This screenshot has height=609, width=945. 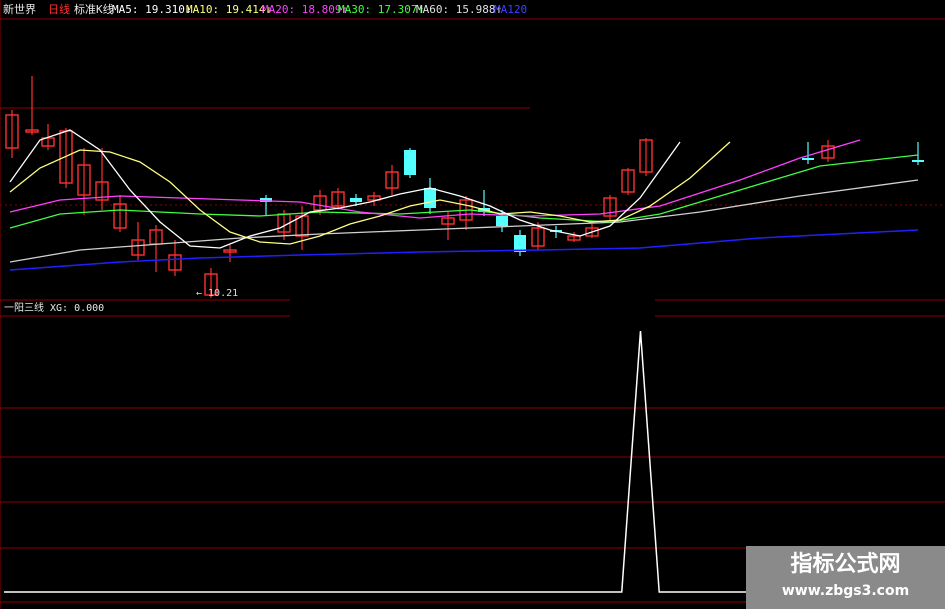 I want to click on ma120-value: MA120, so click(x=511, y=9).